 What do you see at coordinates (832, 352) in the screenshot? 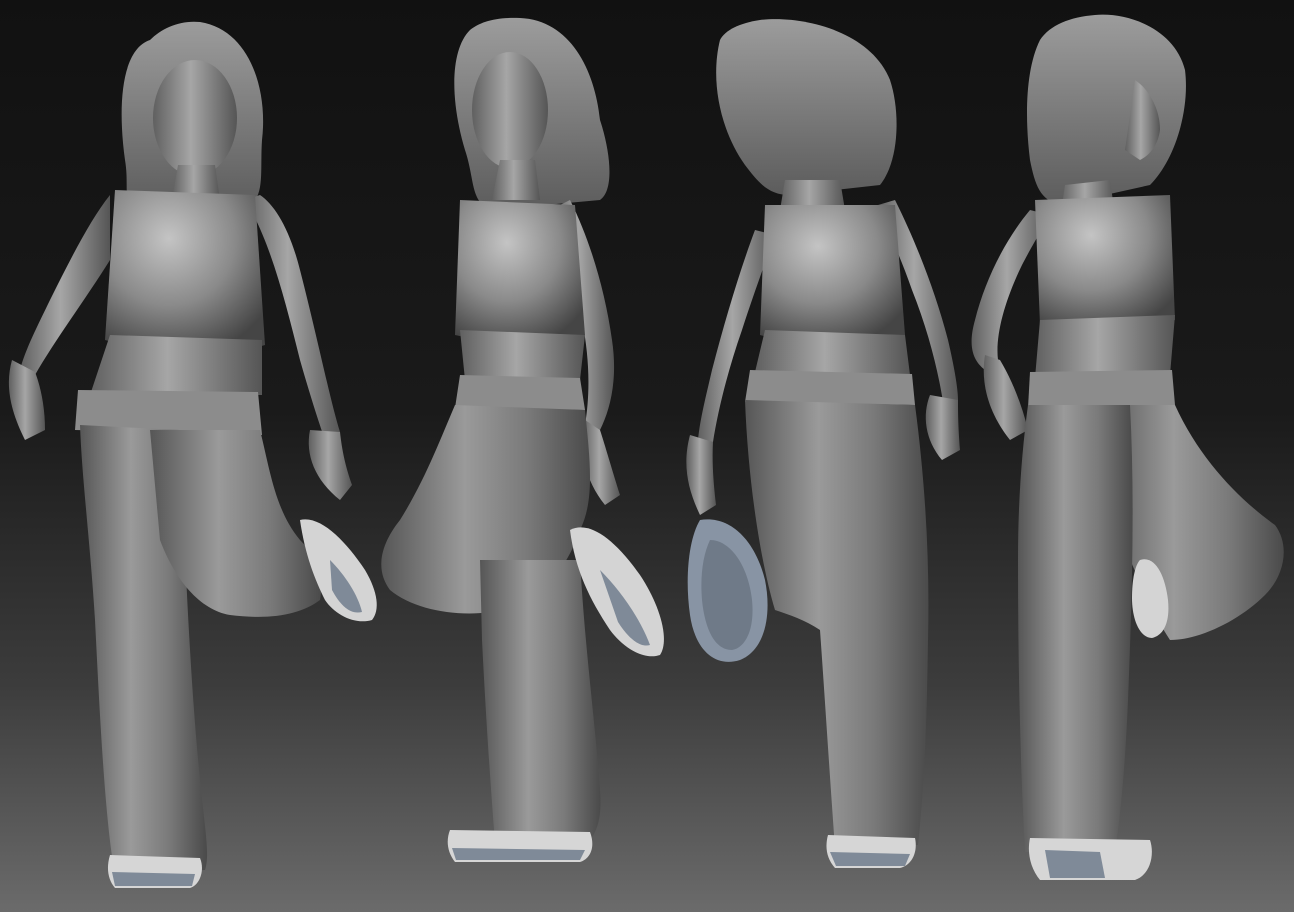
I see `lower-back` at bounding box center [832, 352].